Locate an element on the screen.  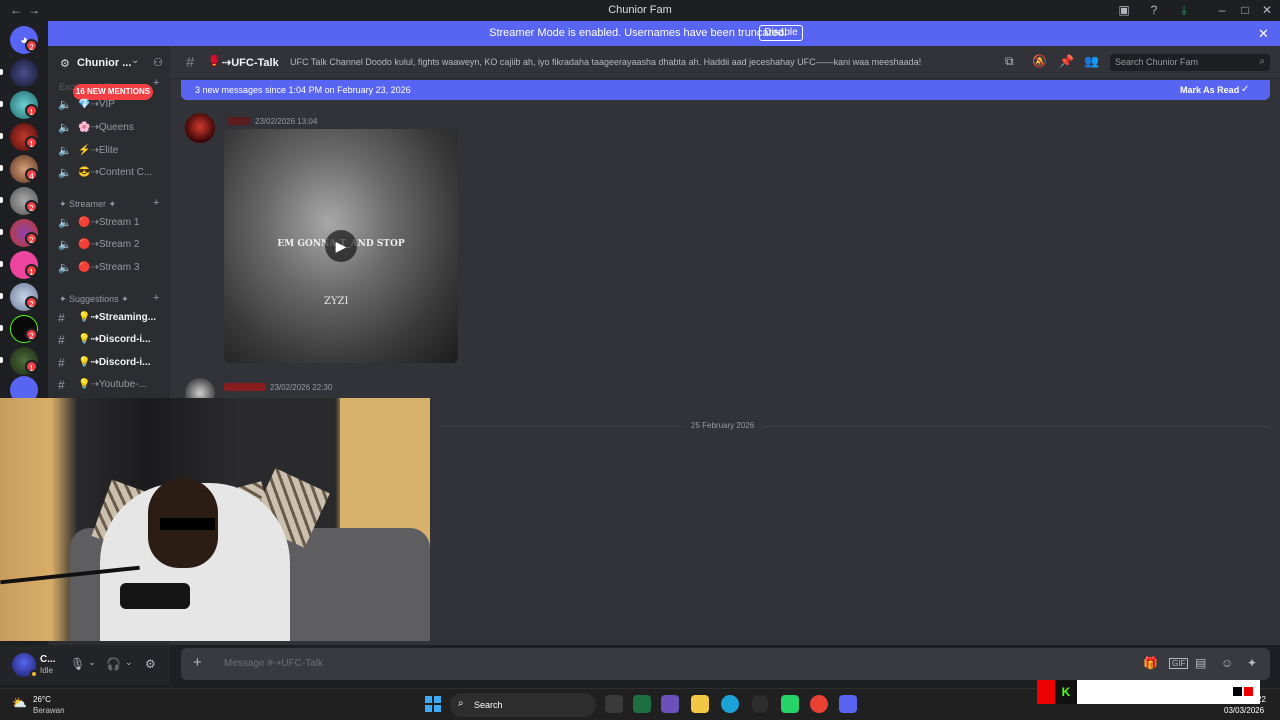
mark-as-read-button: Mark As Read is located at coordinates (1209, 90).